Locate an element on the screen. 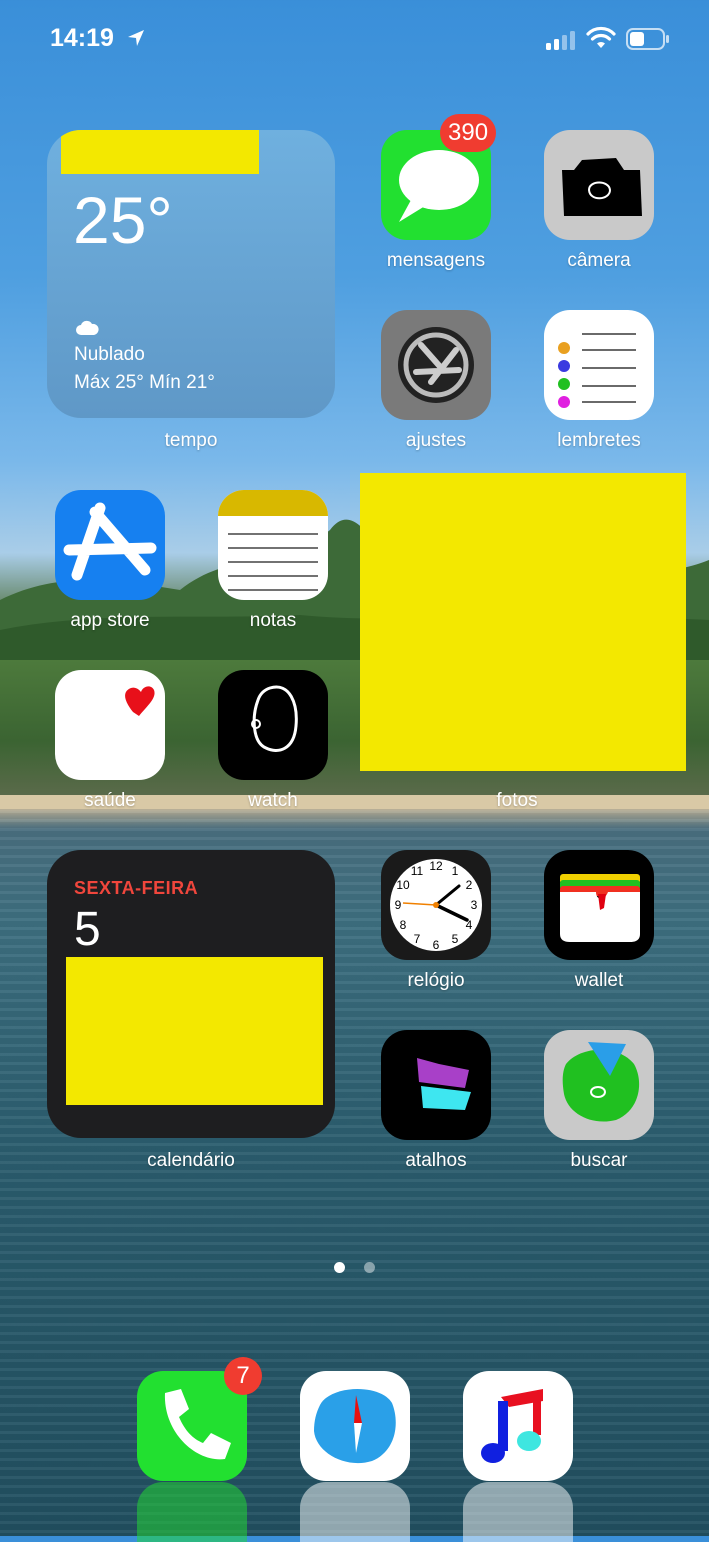  location-arrow-icon is located at coordinates (136, 38).